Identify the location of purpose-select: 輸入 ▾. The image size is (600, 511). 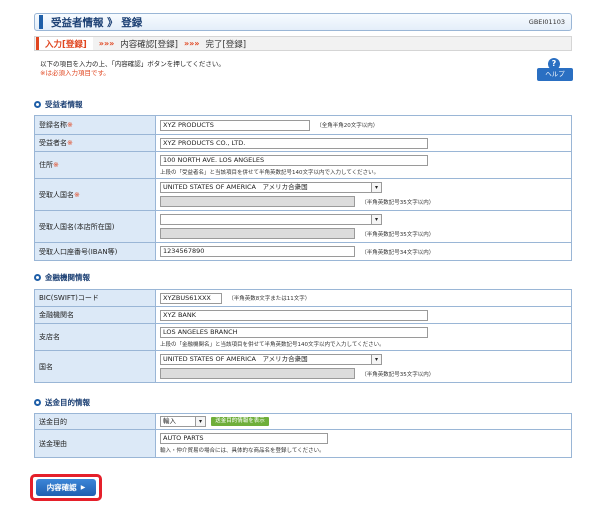
(183, 421).